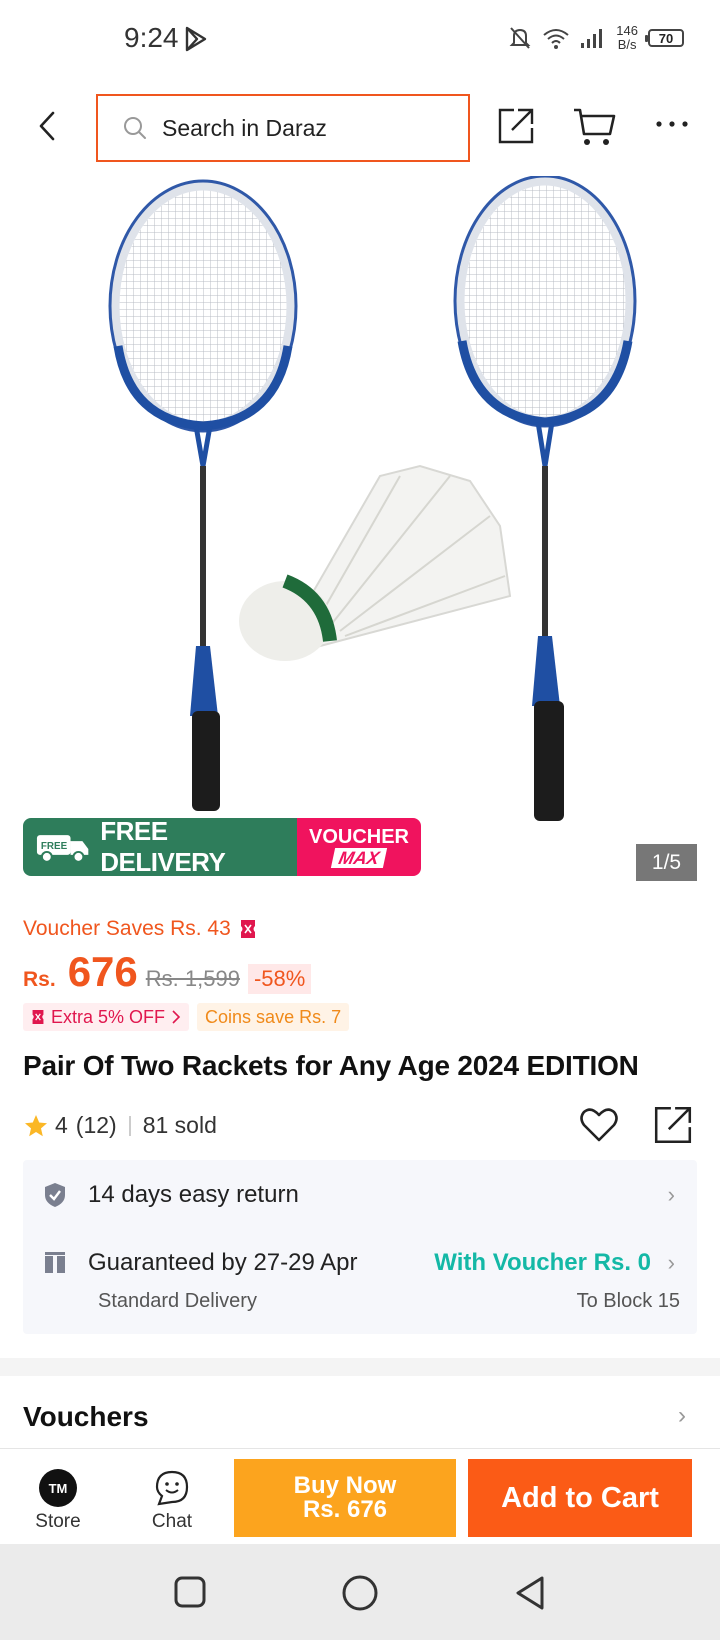 Image resolution: width=720 pixels, height=1640 pixels. Describe the element at coordinates (627, 30) in the screenshot. I see `net-speed-value: 146` at that location.